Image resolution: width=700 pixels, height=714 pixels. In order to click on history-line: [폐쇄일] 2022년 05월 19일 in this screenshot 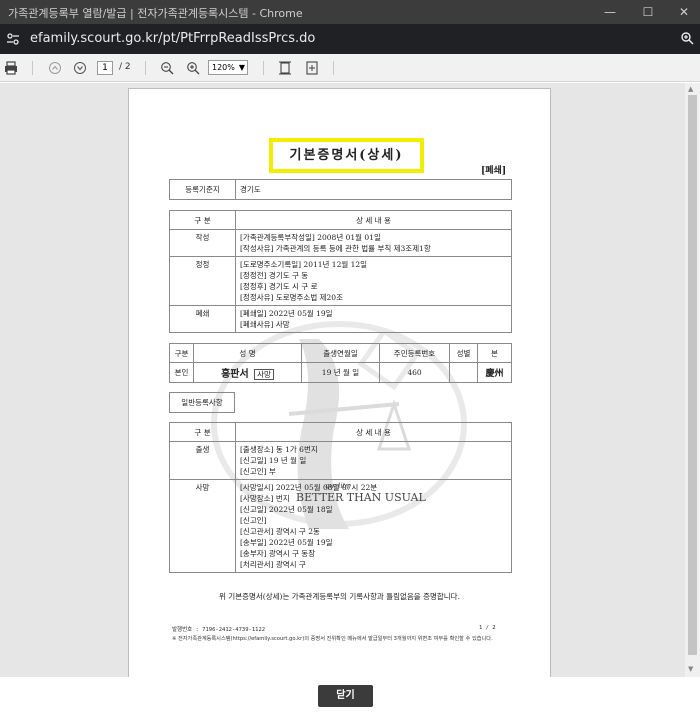, I will do `click(286, 313)`.